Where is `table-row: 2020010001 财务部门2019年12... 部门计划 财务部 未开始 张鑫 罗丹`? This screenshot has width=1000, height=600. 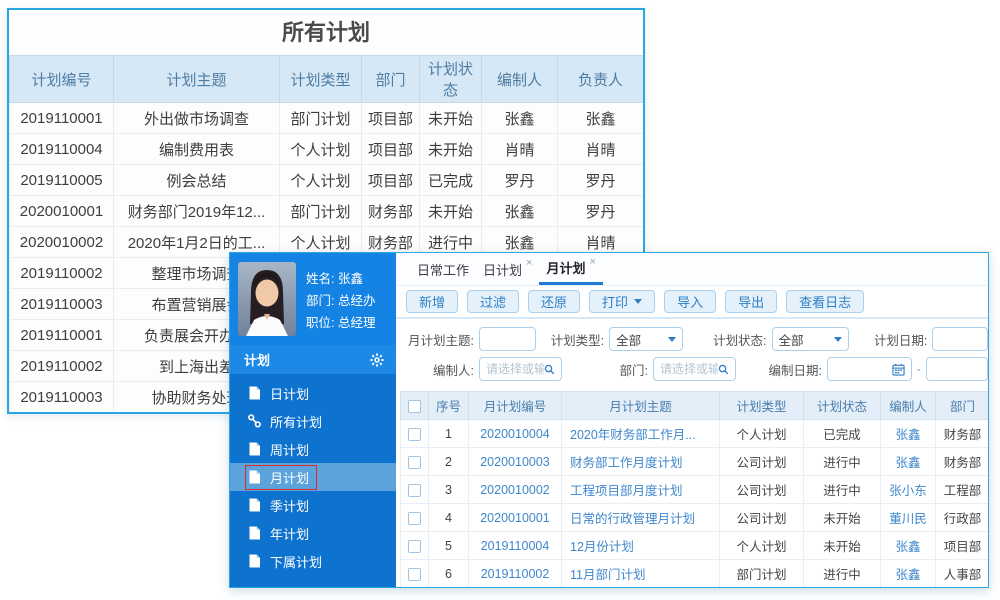
table-row: 2020010001 财务部门2019年12... 部门计划 财务部 未开始 张鑫 罗丹 is located at coordinates (326, 211).